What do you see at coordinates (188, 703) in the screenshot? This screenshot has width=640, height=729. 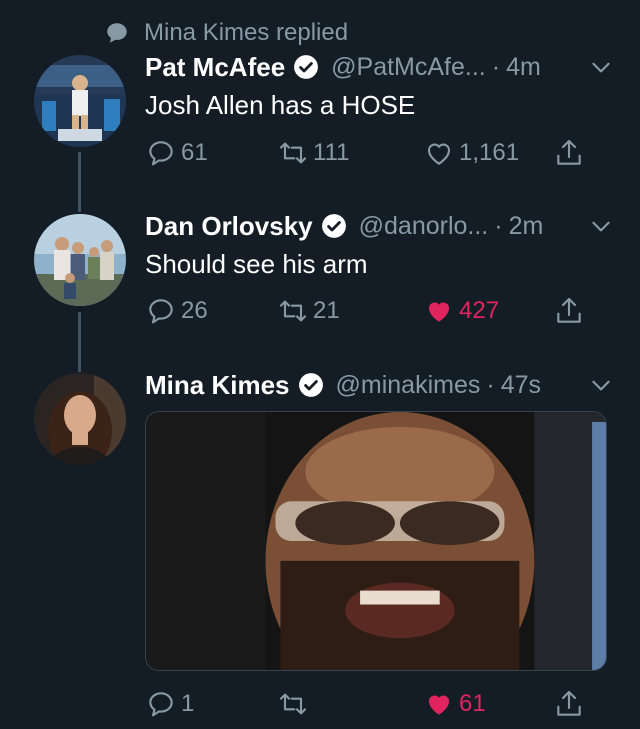 I see `reply-count: 1` at bounding box center [188, 703].